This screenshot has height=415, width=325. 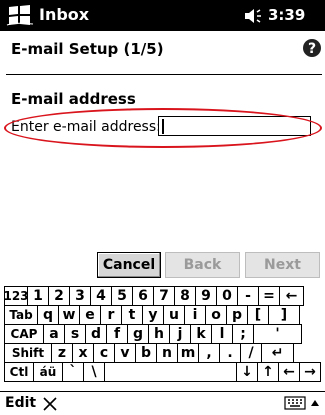 What do you see at coordinates (153, 315) in the screenshot?
I see `key-y: y` at bounding box center [153, 315].